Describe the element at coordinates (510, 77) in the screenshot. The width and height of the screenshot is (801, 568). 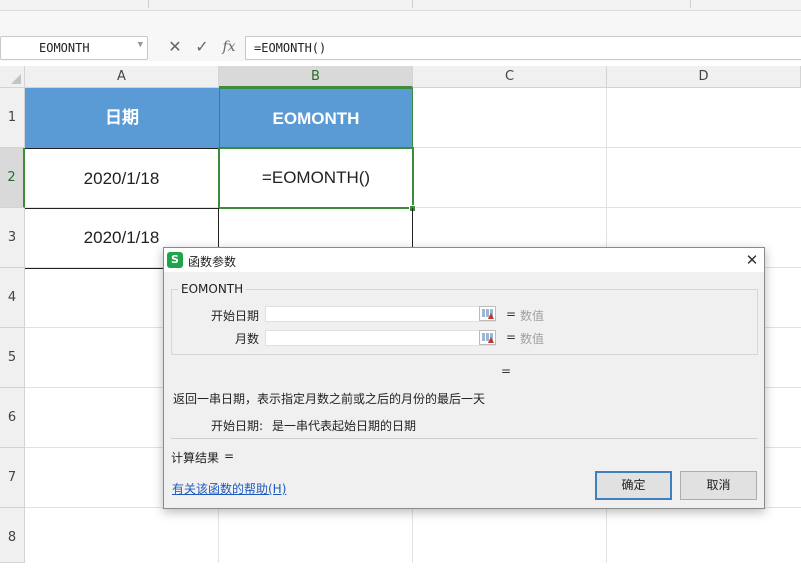
I see `column-header-c: C` at that location.